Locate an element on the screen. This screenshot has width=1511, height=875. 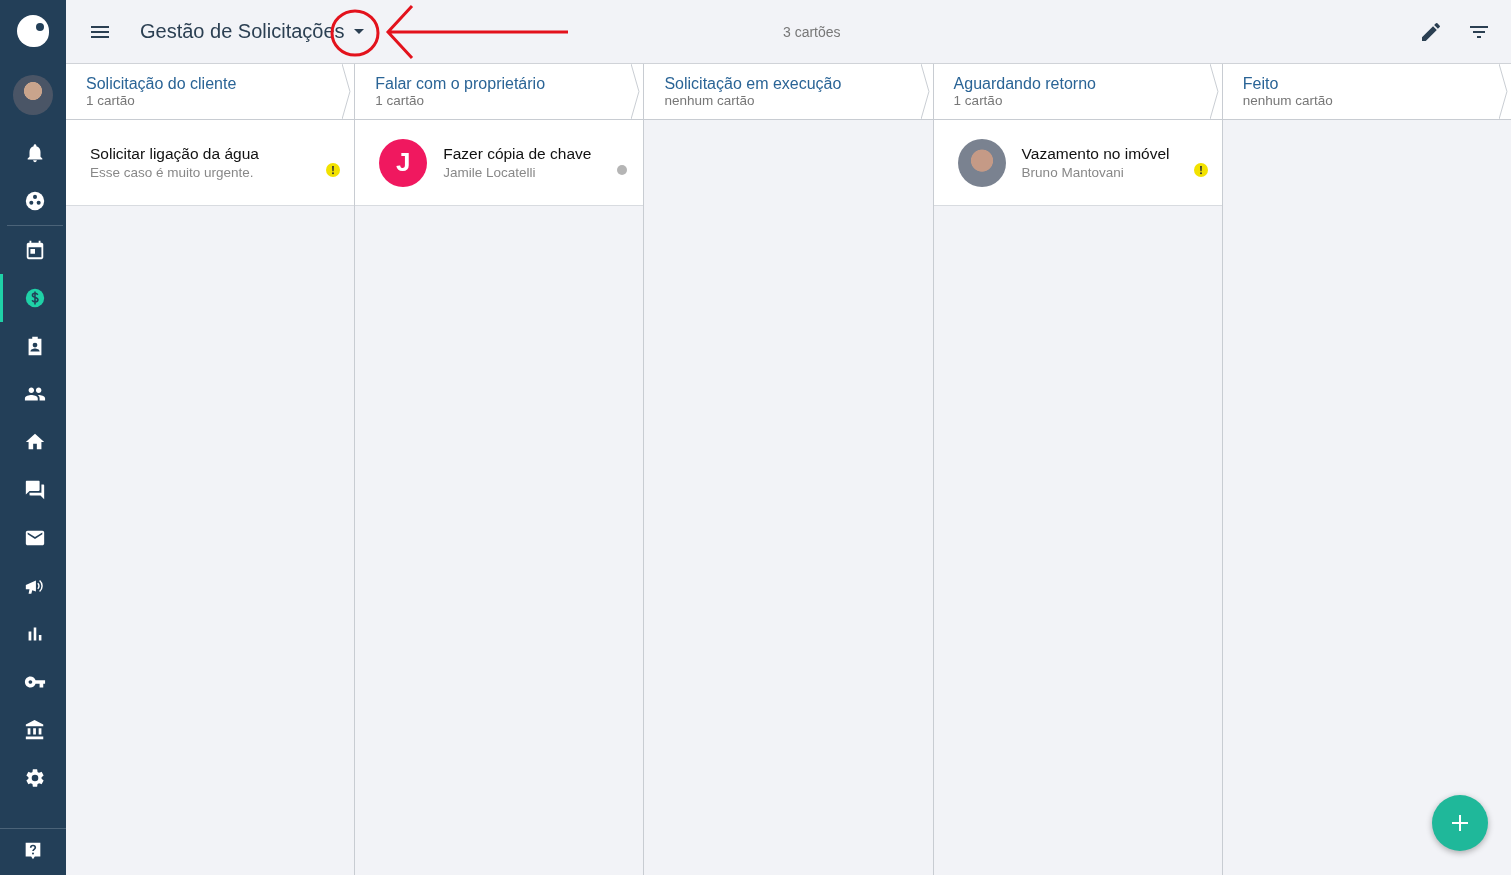
card-title: Fazer cópia de chave is located at coordinates (518, 154).